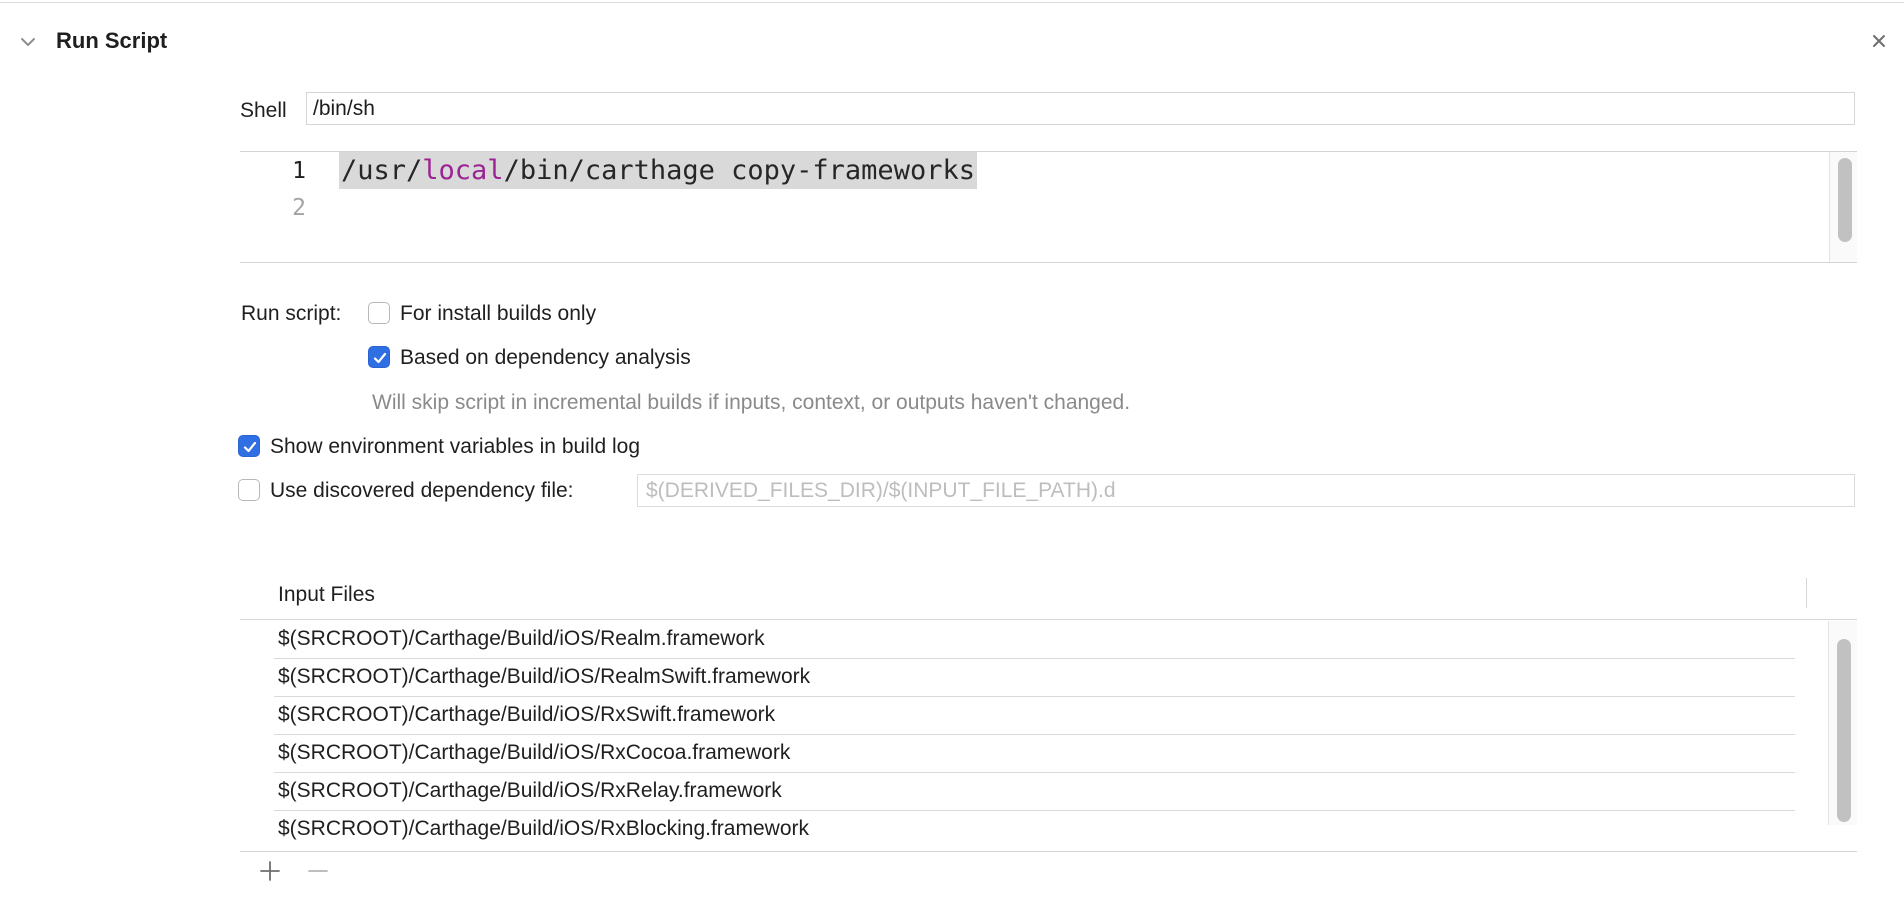 The width and height of the screenshot is (1904, 918). I want to click on show-env-vars-checkbox, so click(249, 446).